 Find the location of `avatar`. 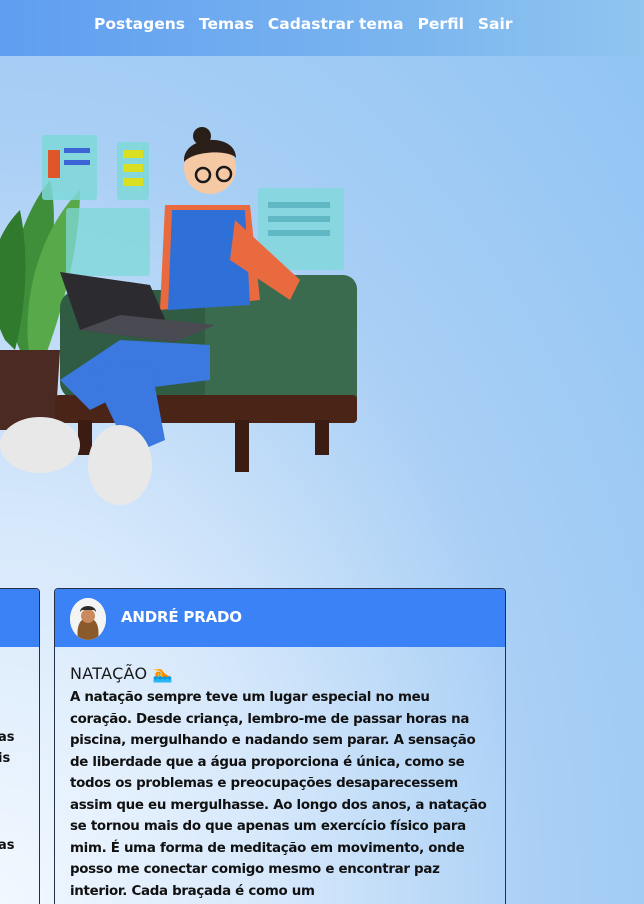

avatar is located at coordinates (88, 619).